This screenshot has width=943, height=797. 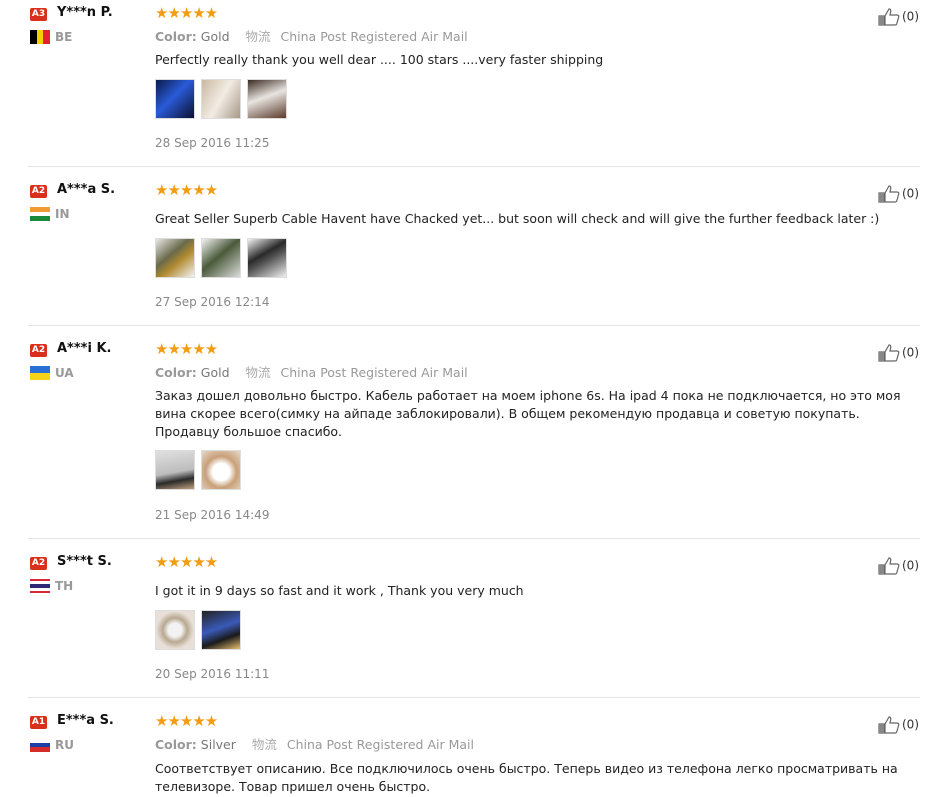 What do you see at coordinates (64, 37) in the screenshot?
I see `buyer-country: BE` at bounding box center [64, 37].